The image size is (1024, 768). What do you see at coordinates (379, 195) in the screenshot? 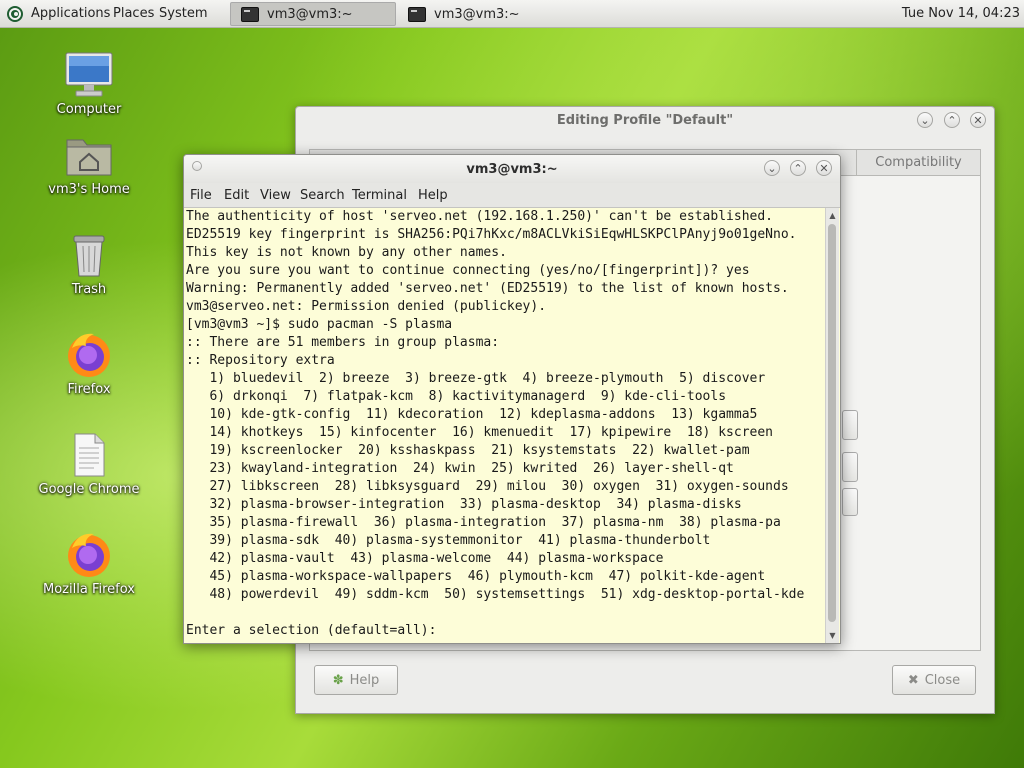
I see `menu-terminal: Terminal` at bounding box center [379, 195].